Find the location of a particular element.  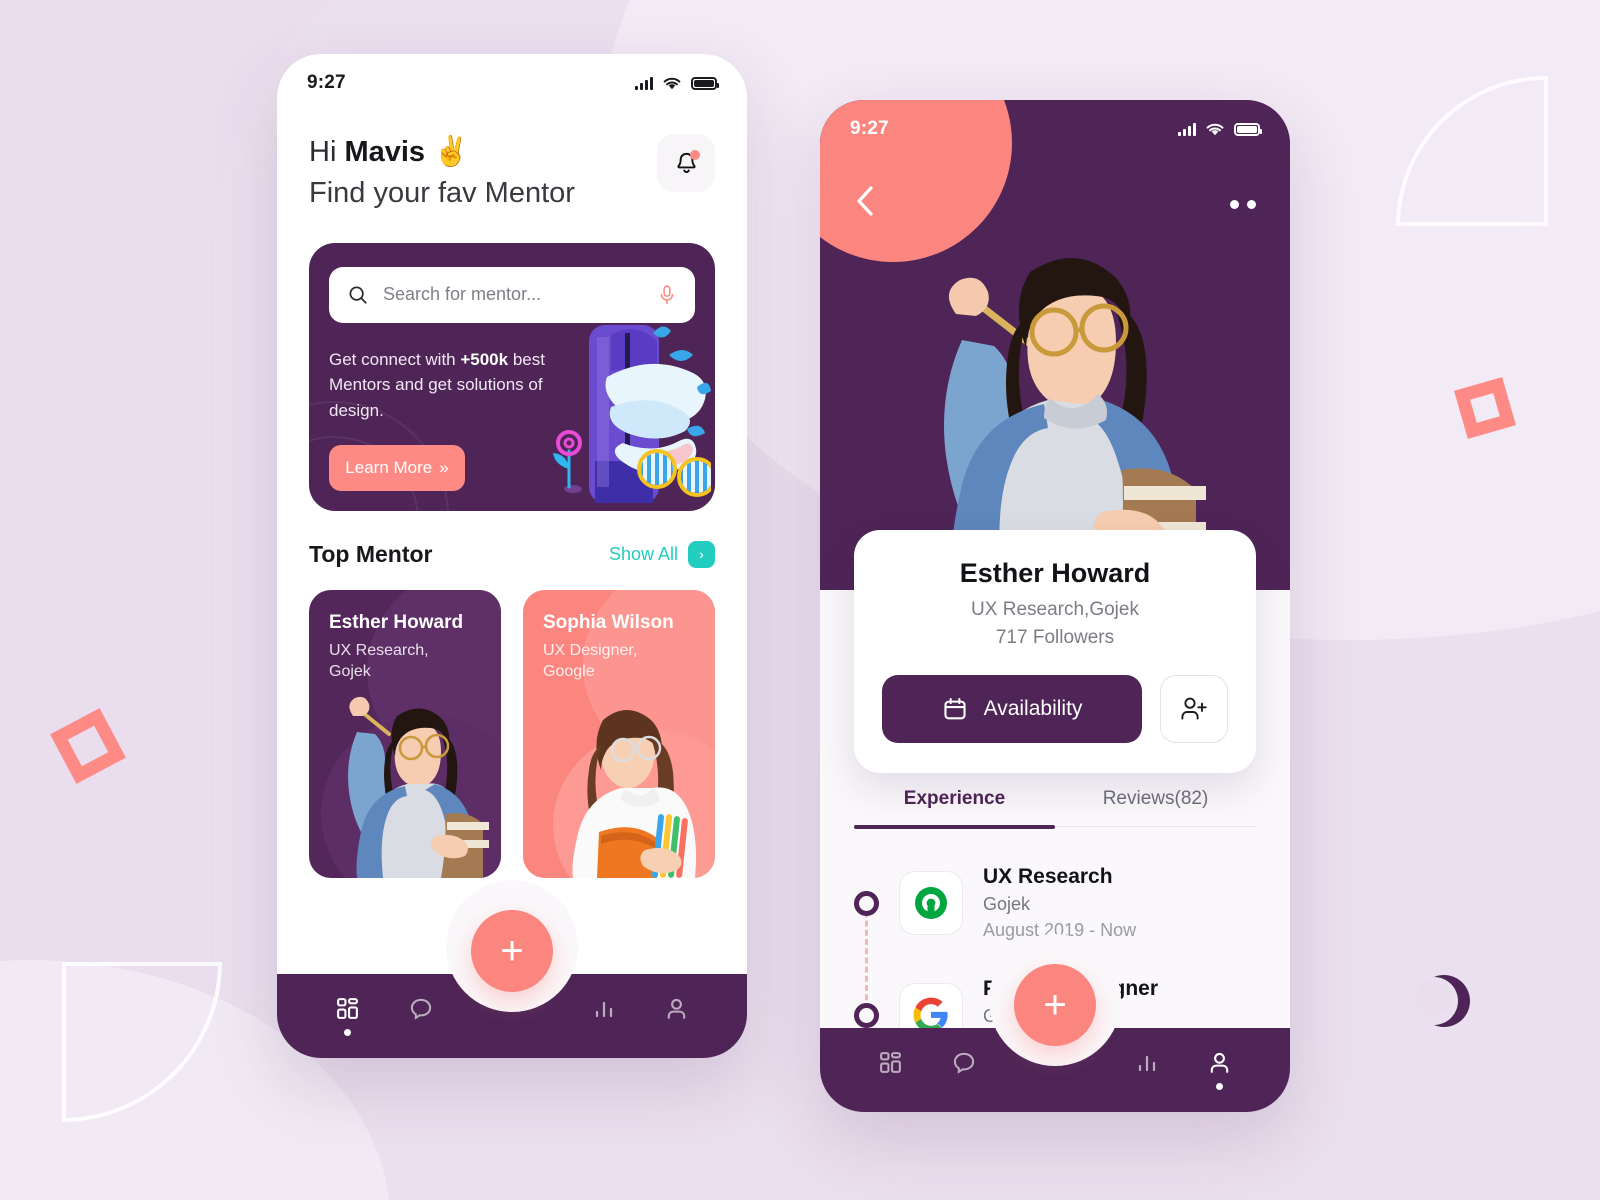

home-header: Hi Mavis ✌️ Find your fav Mentor is located at coordinates (512, 162).